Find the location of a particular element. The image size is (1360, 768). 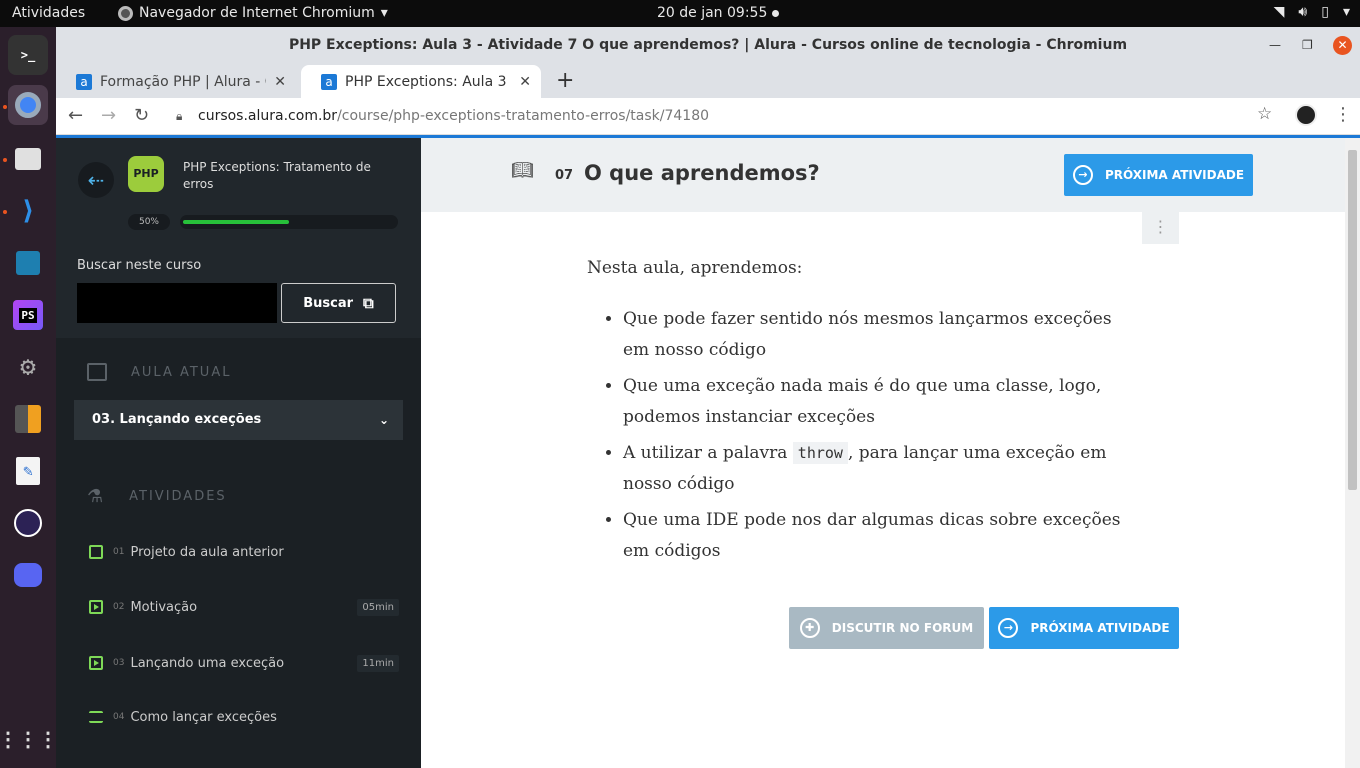

forward-arrow-icon: → is located at coordinates (108, 115).